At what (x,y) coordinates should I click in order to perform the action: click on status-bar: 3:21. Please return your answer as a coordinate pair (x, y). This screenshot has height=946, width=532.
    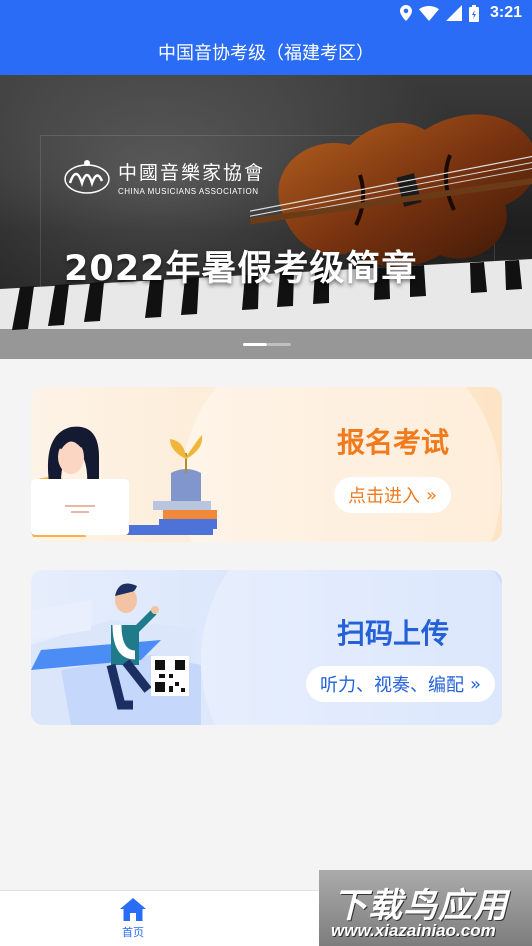
    Looking at the image, I should click on (266, 14).